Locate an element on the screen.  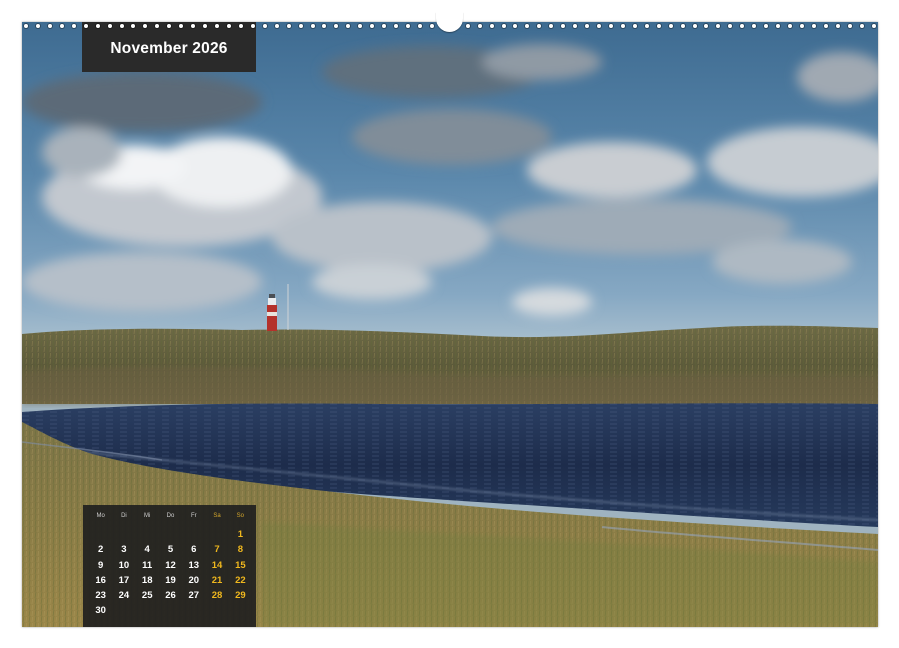
day-cell: 6 is located at coordinates (194, 550).